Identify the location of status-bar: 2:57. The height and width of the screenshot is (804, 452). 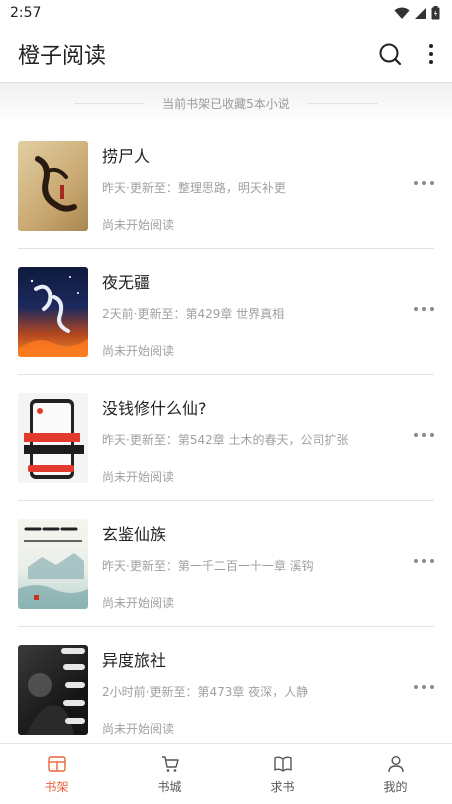
(226, 13).